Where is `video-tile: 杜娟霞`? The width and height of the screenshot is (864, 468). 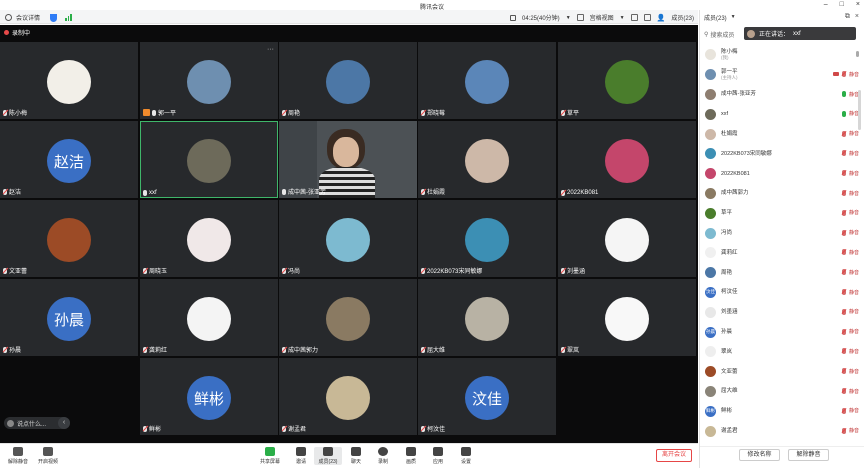 video-tile: 杜娟霞 is located at coordinates (487, 159).